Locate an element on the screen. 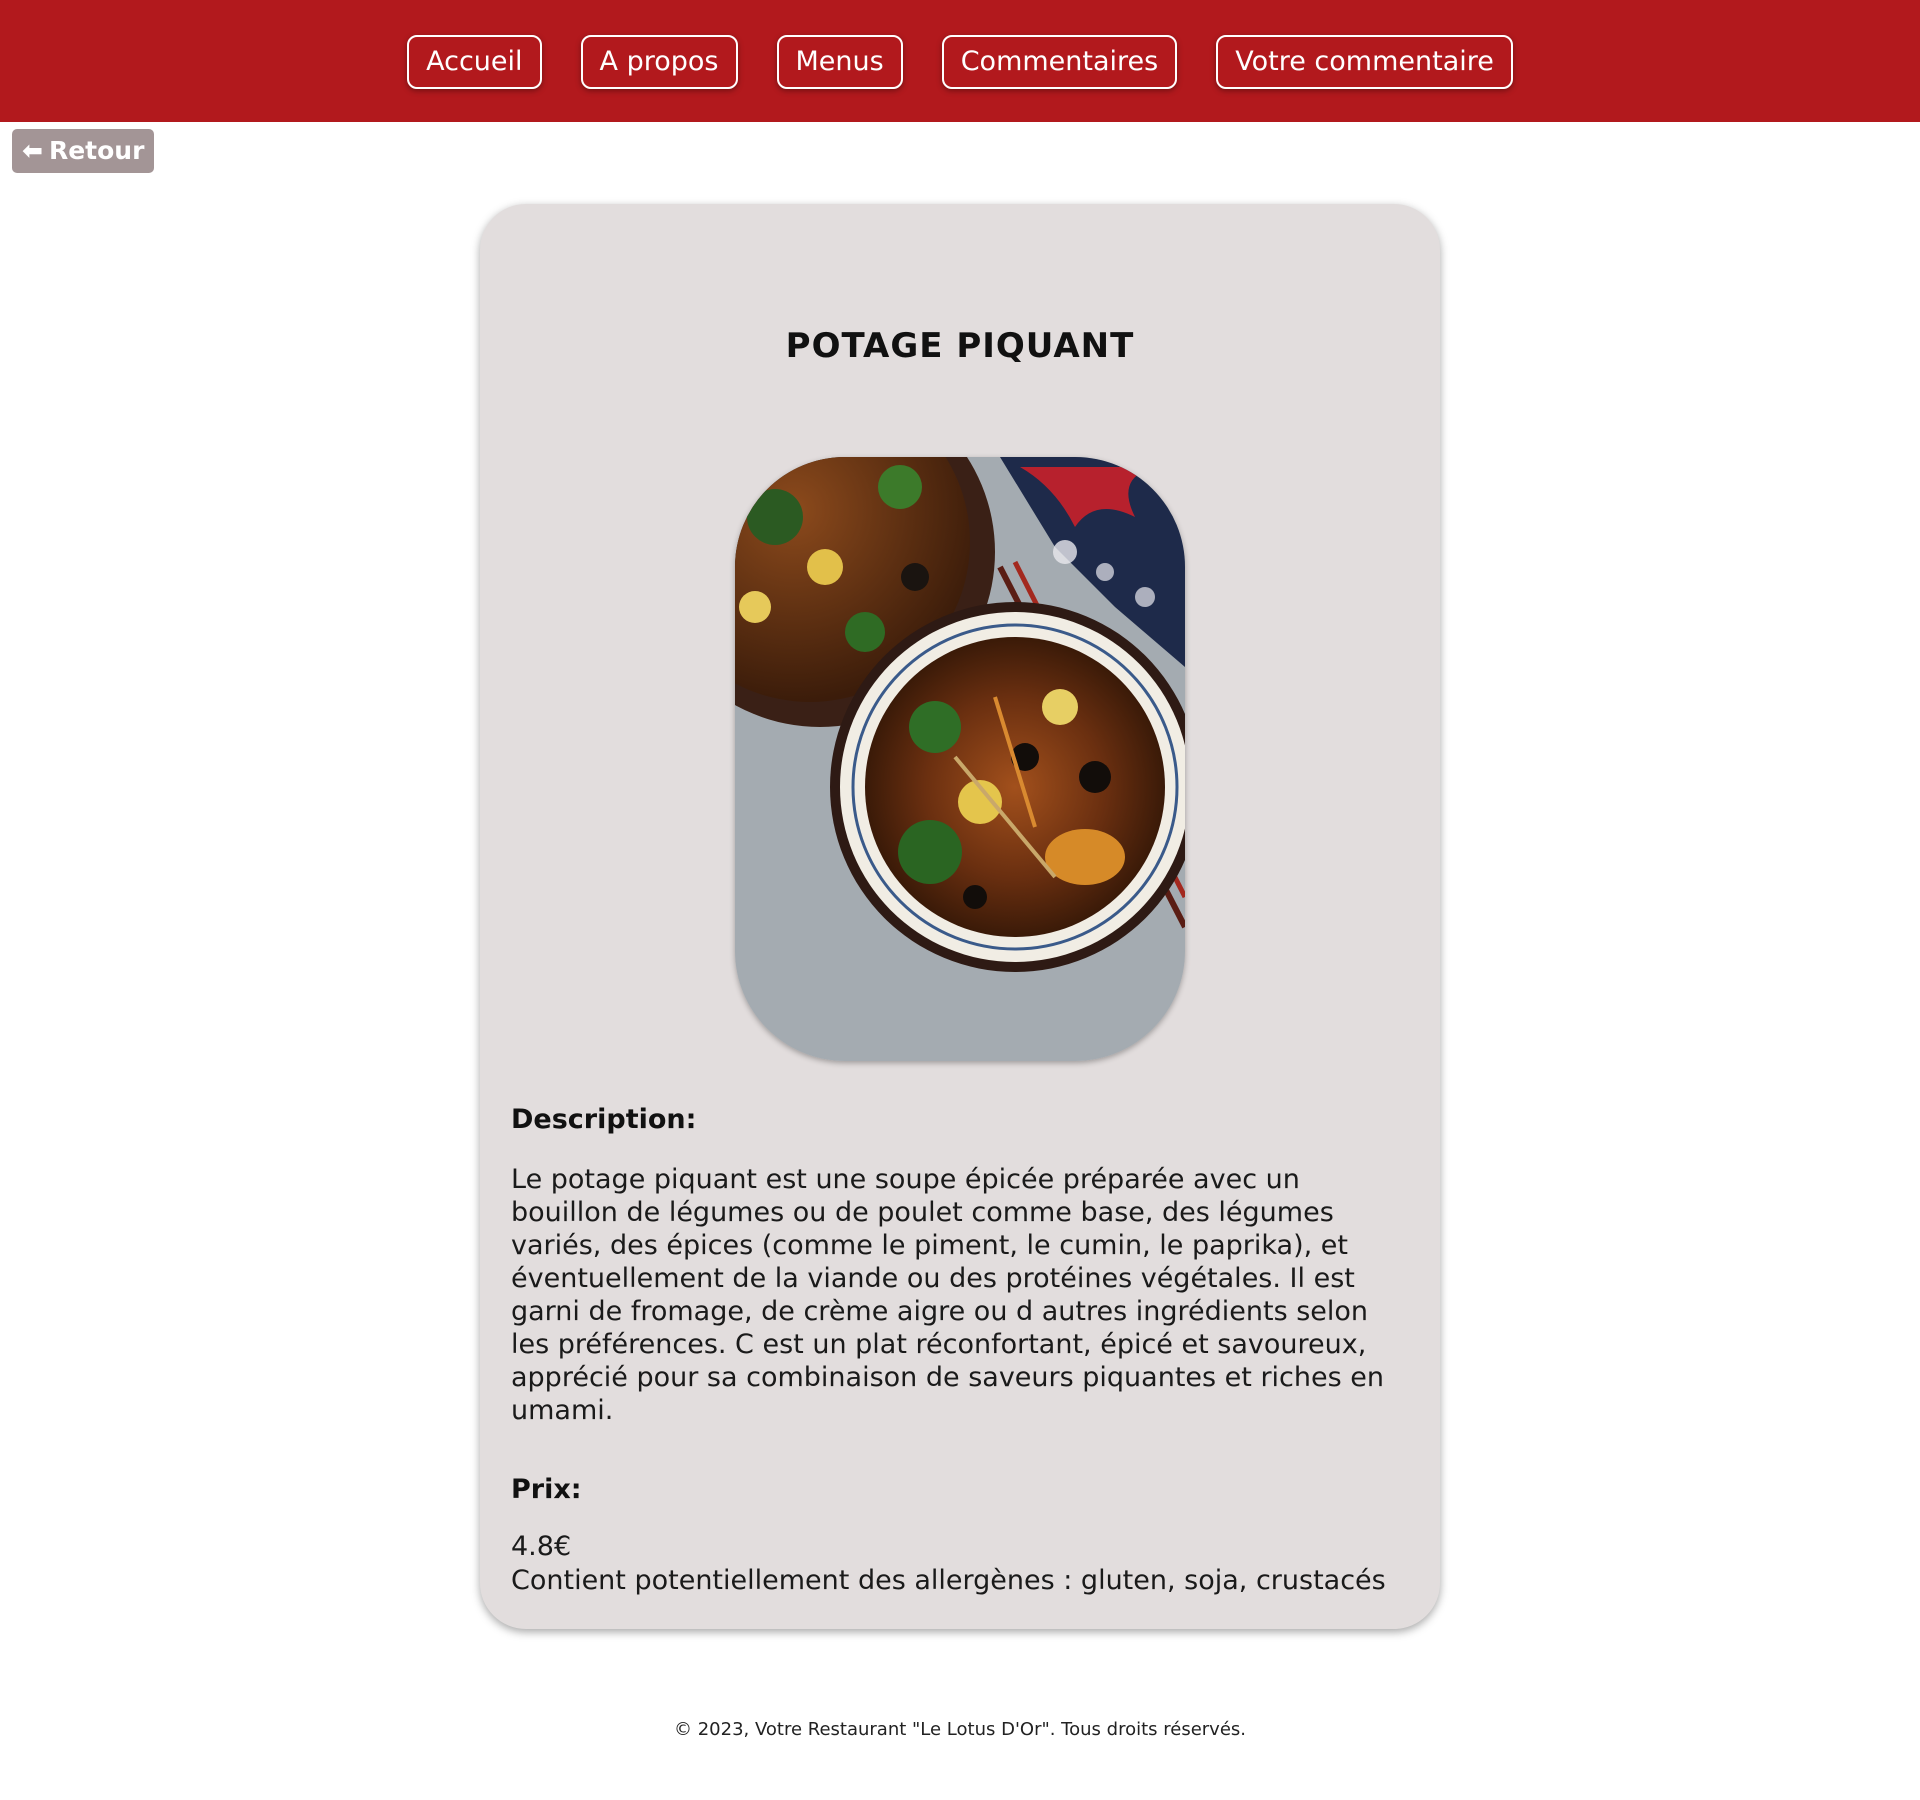 This screenshot has height=1800, width=1920. nav-button-a-propos: A propos is located at coordinates (659, 62).